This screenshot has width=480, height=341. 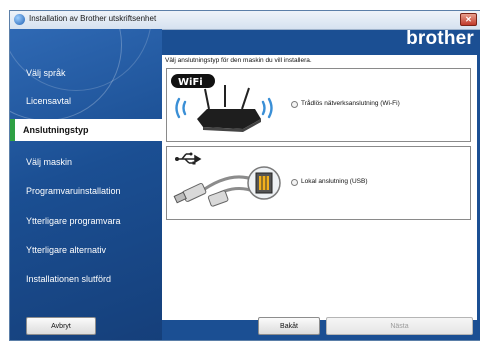 I want to click on usb-option-label: Lokal anslutning (USB), so click(x=334, y=181).